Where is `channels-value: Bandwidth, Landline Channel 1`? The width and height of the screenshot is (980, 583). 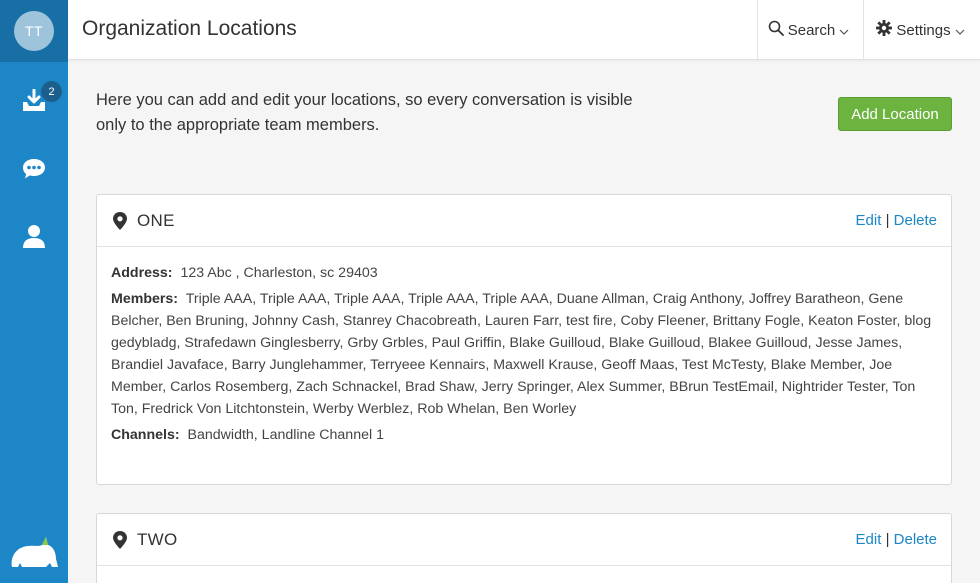 channels-value: Bandwidth, Landline Channel 1 is located at coordinates (285, 435).